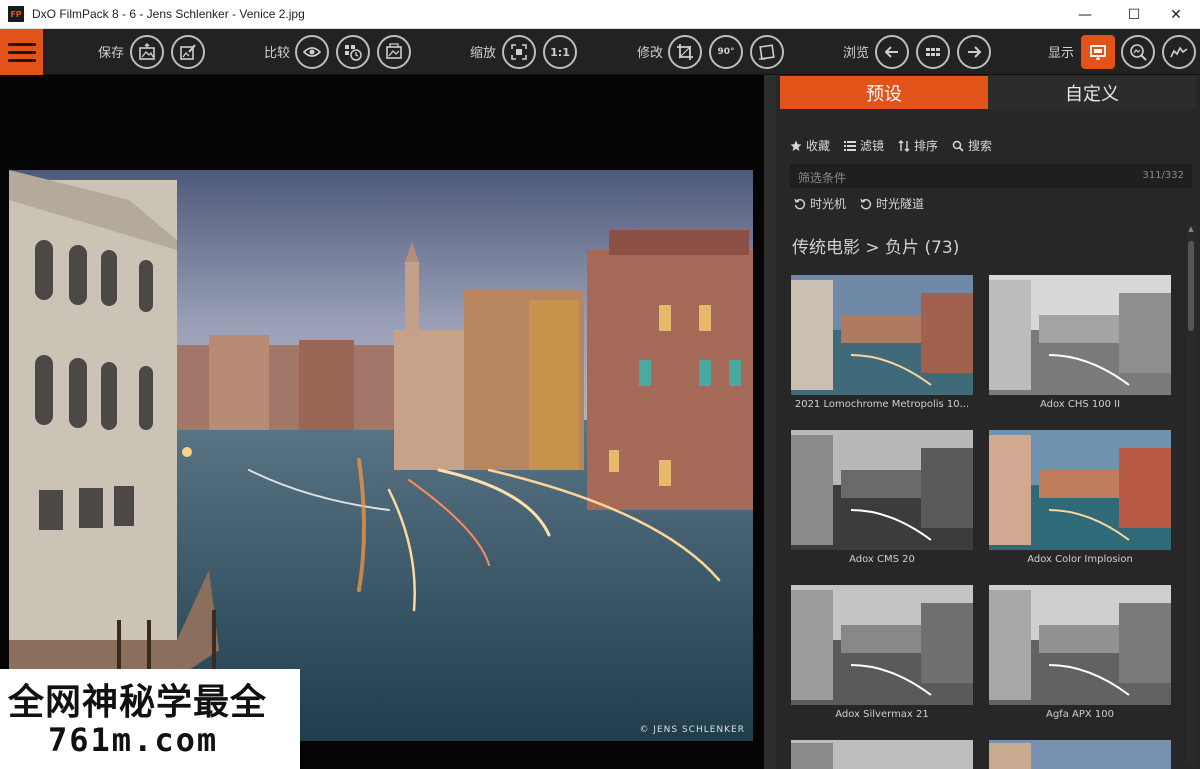  I want to click on preset-label: Adox Color Implosion, so click(1080, 559).